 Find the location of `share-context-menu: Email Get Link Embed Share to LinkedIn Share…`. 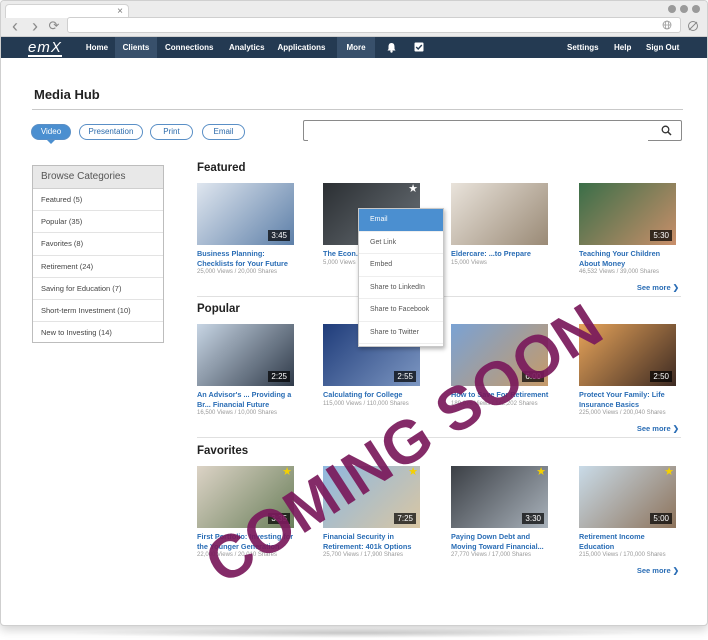

share-context-menu: Email Get Link Embed Share to LinkedIn Share… is located at coordinates (401, 277).